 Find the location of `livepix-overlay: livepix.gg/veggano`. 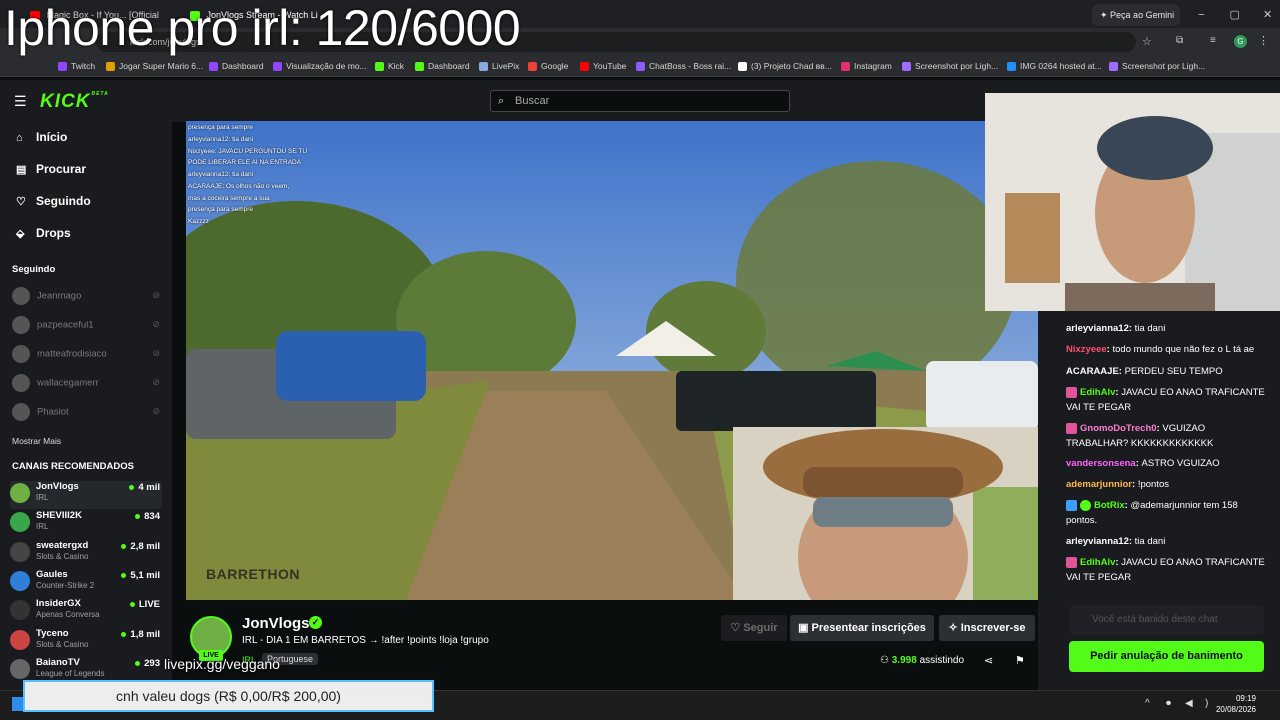

livepix-overlay: livepix.gg/veggano is located at coordinates (222, 664).